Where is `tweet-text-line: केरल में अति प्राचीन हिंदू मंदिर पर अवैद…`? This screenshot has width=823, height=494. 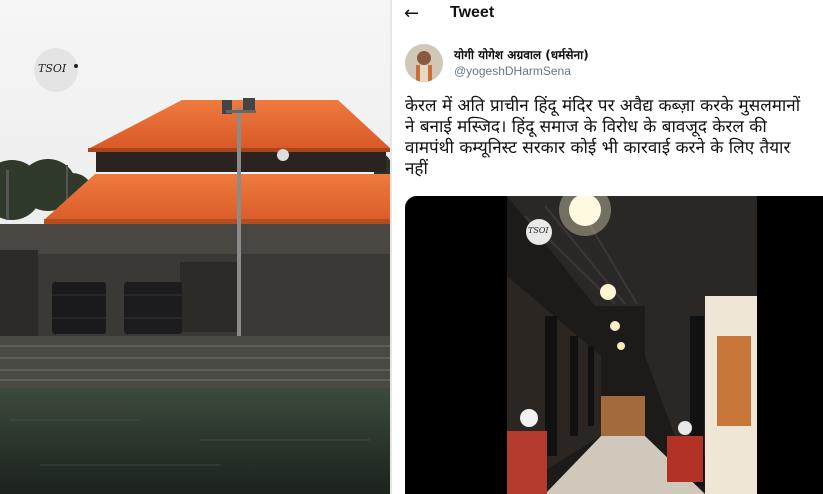
tweet-text-line: केरल में अति प्राचीन हिंदू मंदिर पर अवैद… is located at coordinates (603, 106).